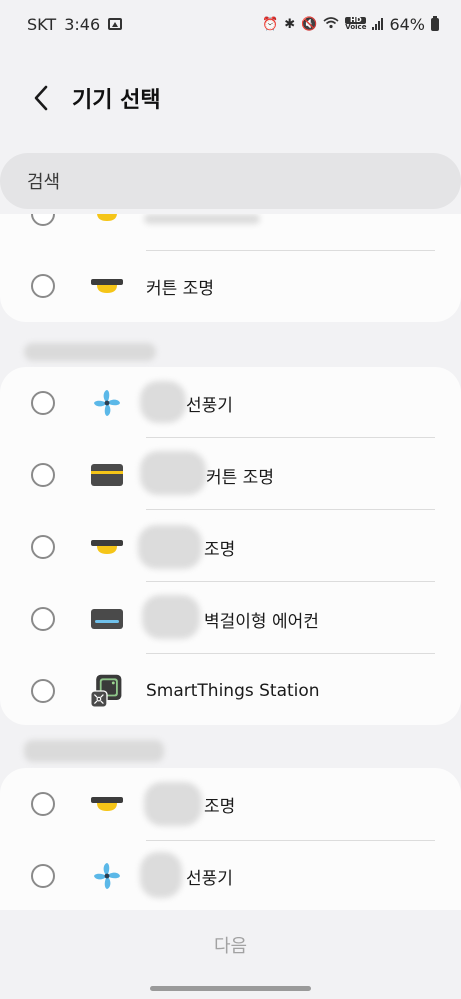  I want to click on wifi-icon, so click(331, 24).